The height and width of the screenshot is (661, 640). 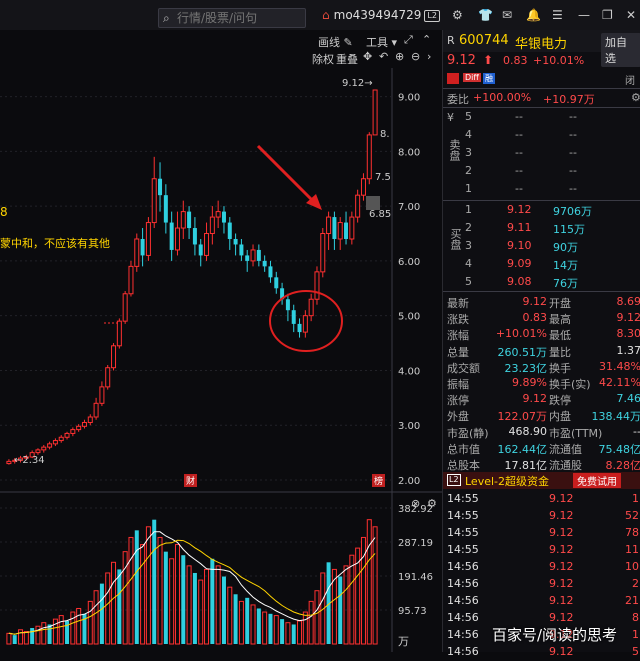 I want to click on buy-level-row: 2 9.11 115万, so click(x=541, y=228).